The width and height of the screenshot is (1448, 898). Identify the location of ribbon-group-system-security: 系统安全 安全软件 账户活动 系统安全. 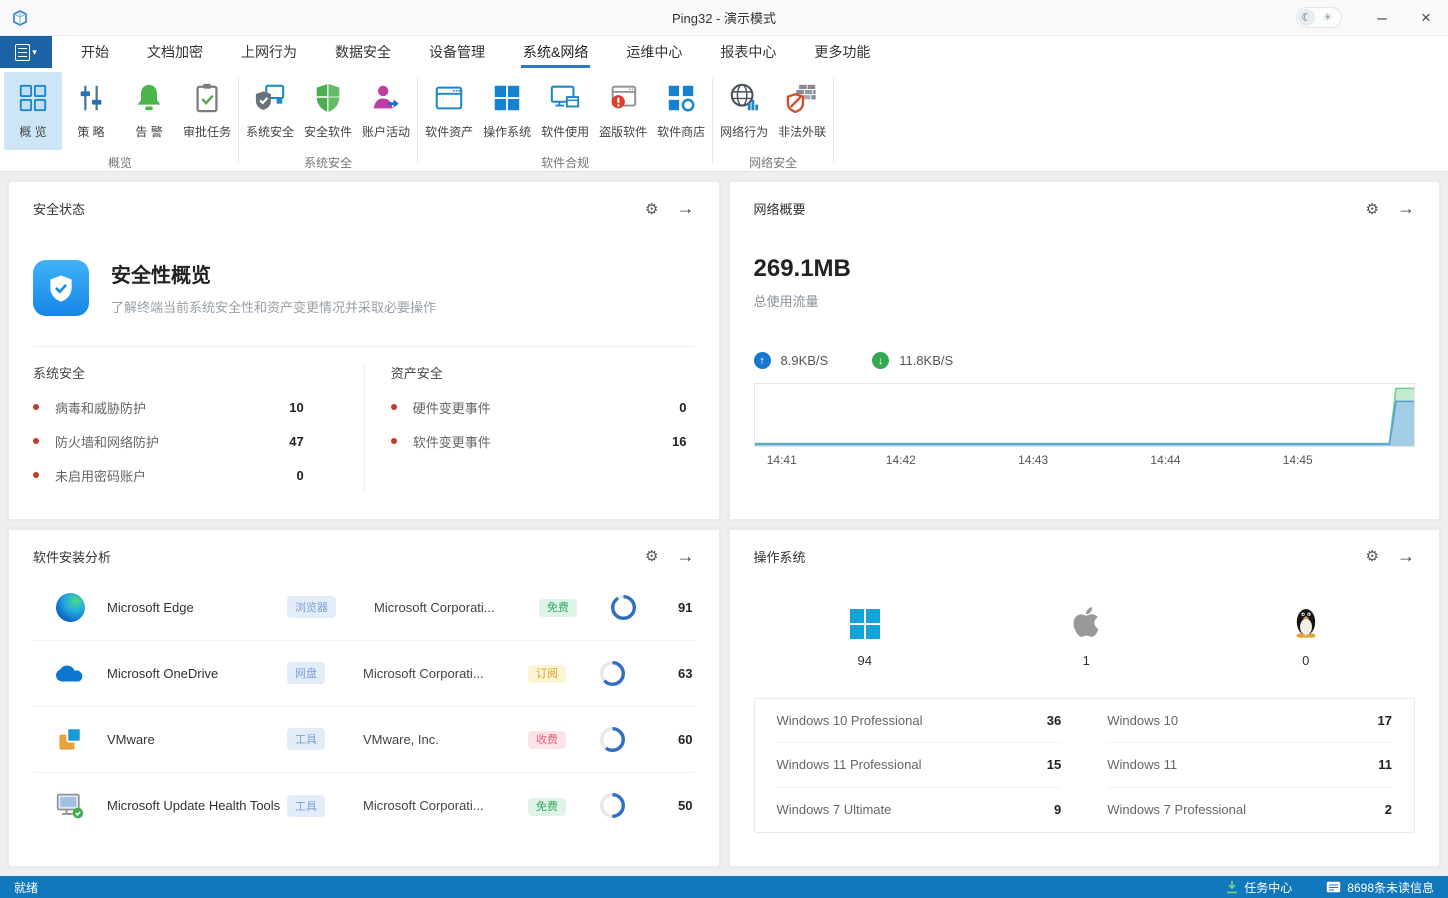
(328, 119).